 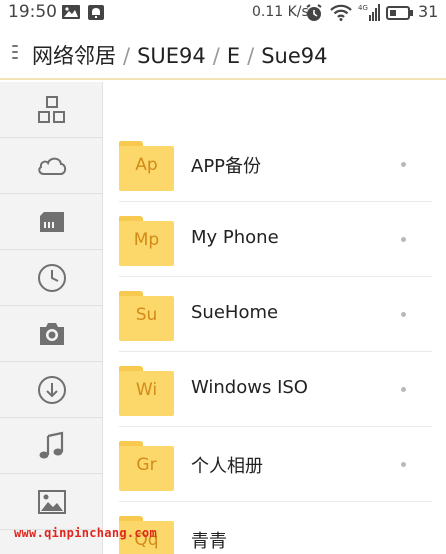 I want to click on sidebar-item-cloud, so click(x=51, y=166).